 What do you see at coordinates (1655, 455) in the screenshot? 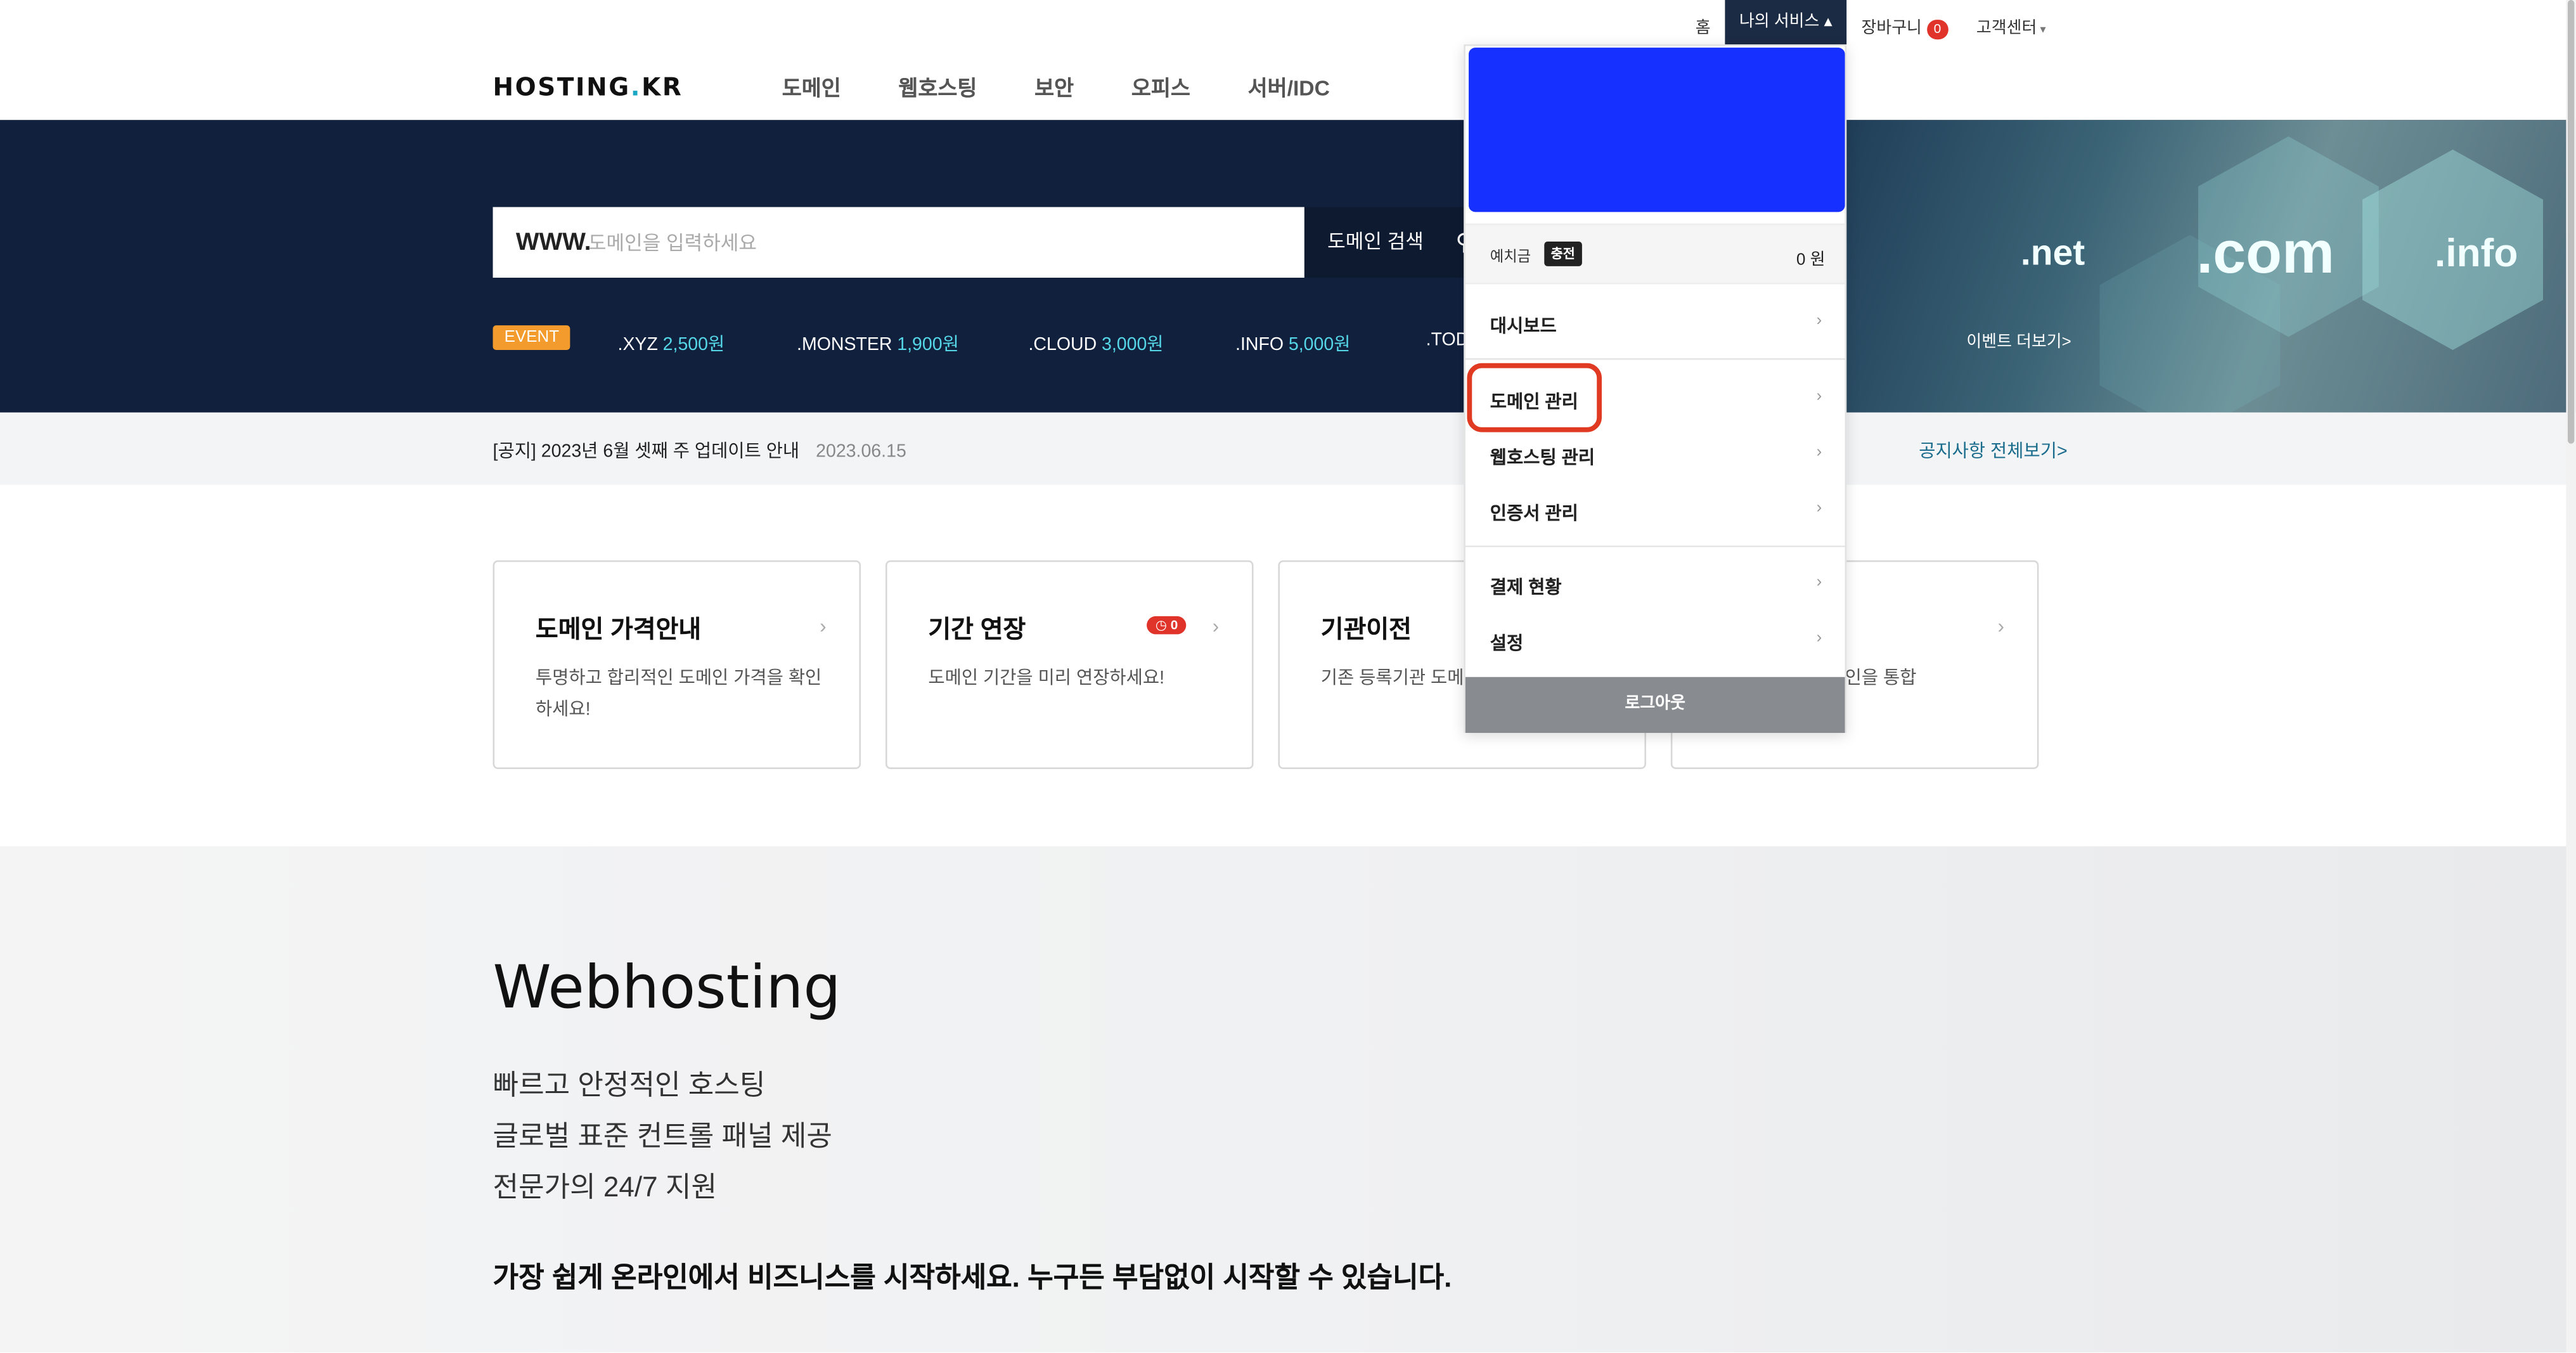
I see `menu-item-webhosting-manage: 웹호스팅 관리 ›` at bounding box center [1655, 455].